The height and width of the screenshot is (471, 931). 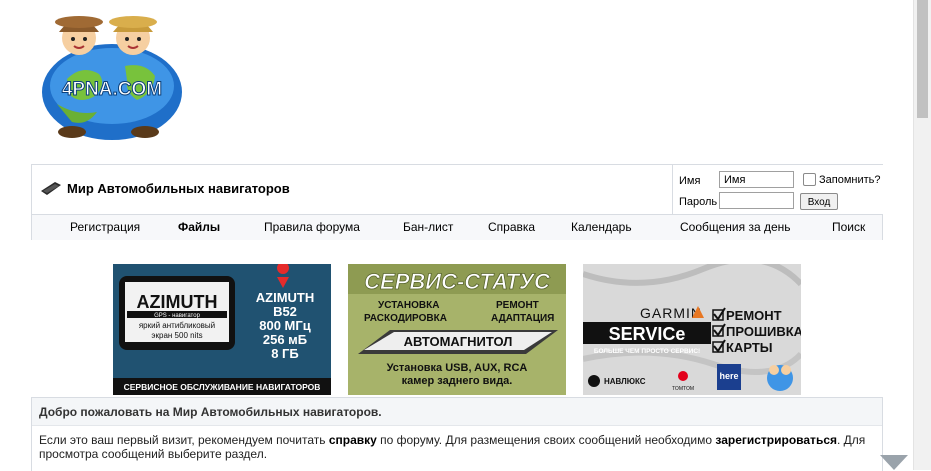 What do you see at coordinates (285, 311) in the screenshot?
I see `azimuth-model-2: B52` at bounding box center [285, 311].